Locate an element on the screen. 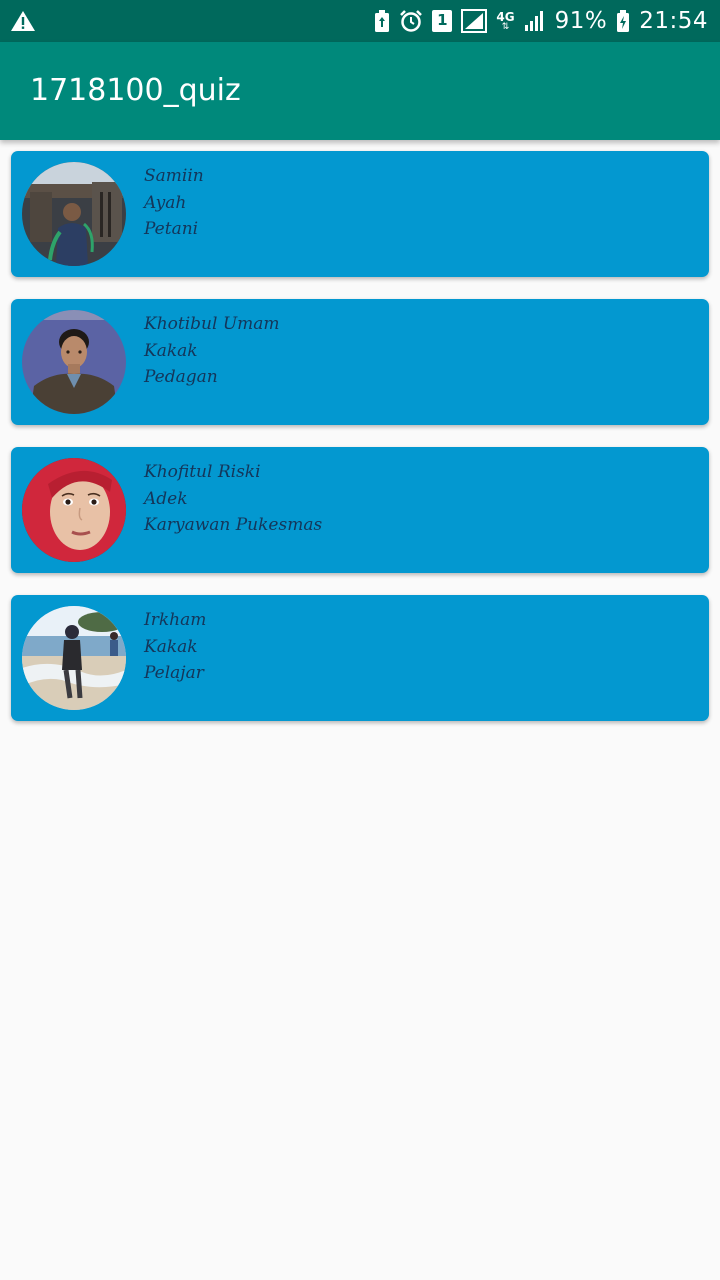  battery-saver-icon is located at coordinates (382, 21).